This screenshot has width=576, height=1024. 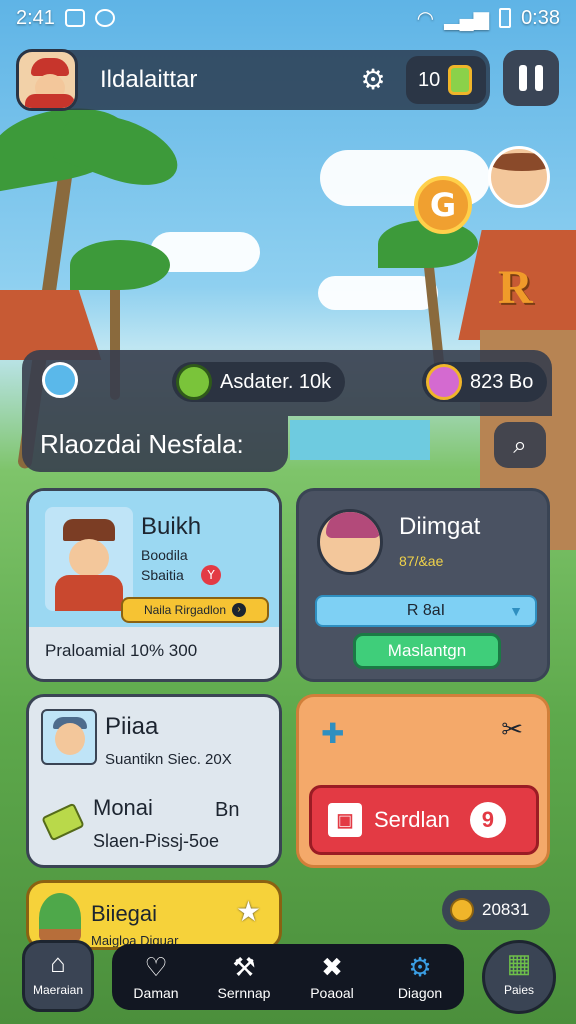 What do you see at coordinates (121, 650) in the screenshot?
I see `card1-footer: Praloamial 10% 300` at bounding box center [121, 650].